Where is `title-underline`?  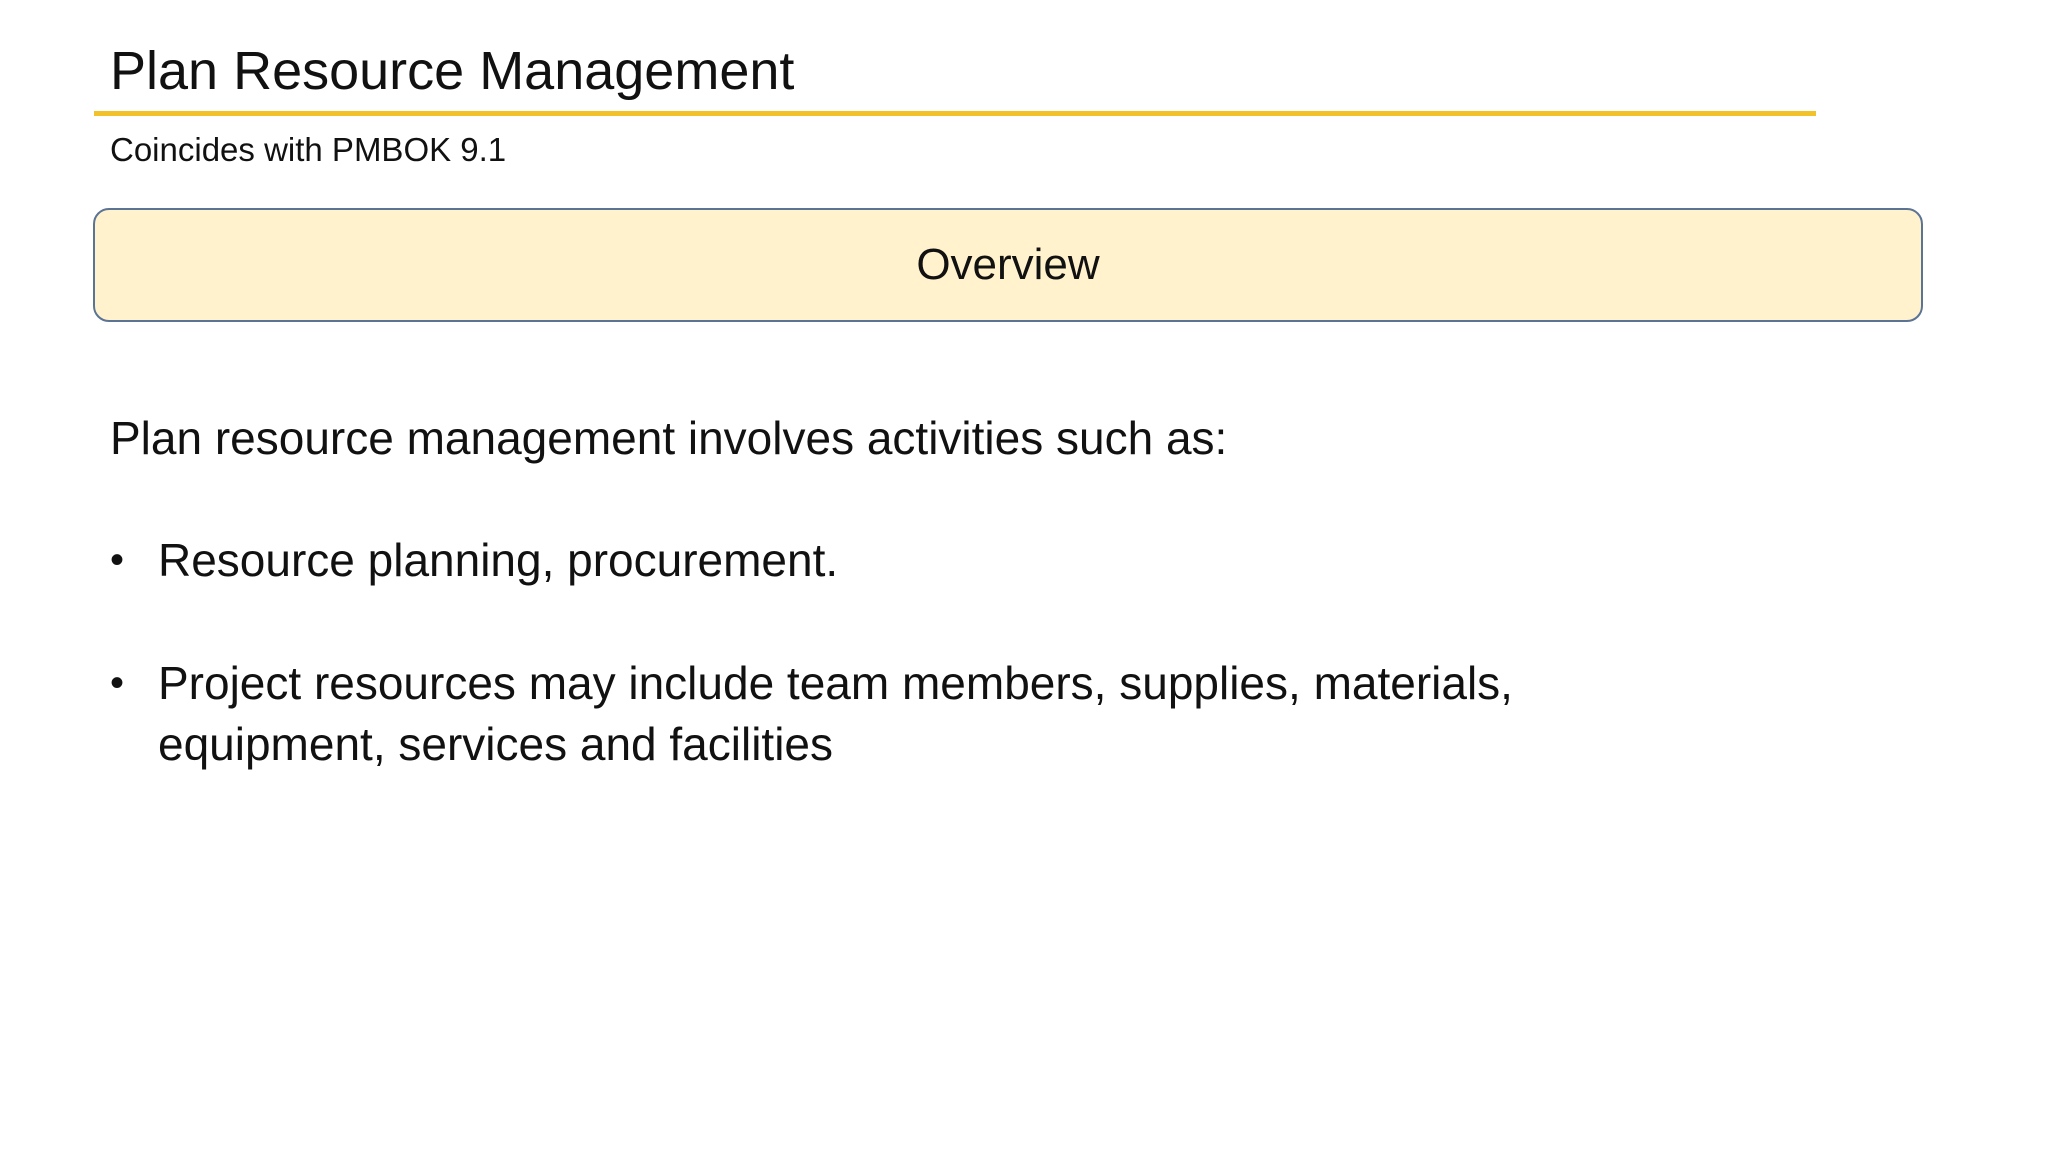 title-underline is located at coordinates (955, 113).